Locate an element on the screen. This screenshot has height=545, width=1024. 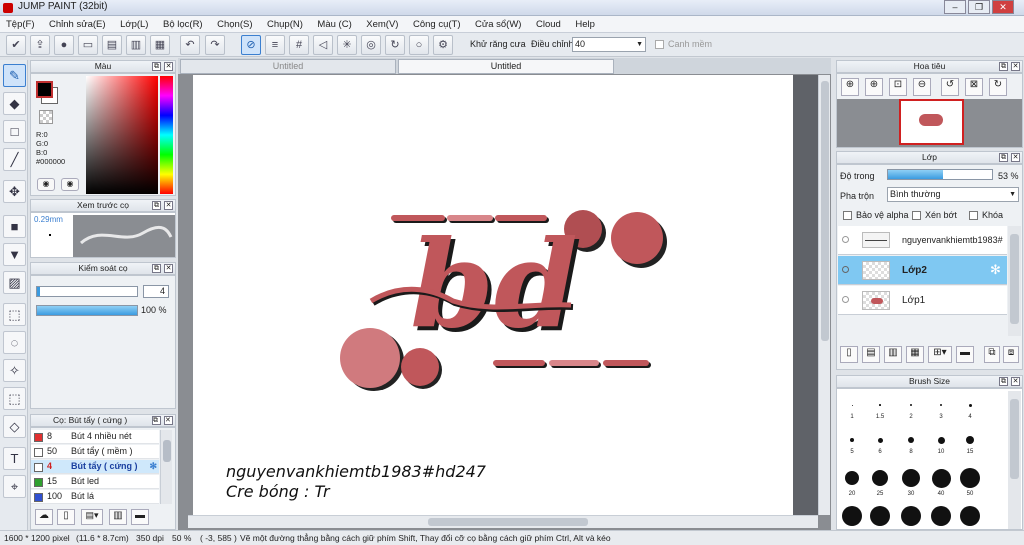
brush-folder-icon: ▬ is located at coordinates (140, 517).